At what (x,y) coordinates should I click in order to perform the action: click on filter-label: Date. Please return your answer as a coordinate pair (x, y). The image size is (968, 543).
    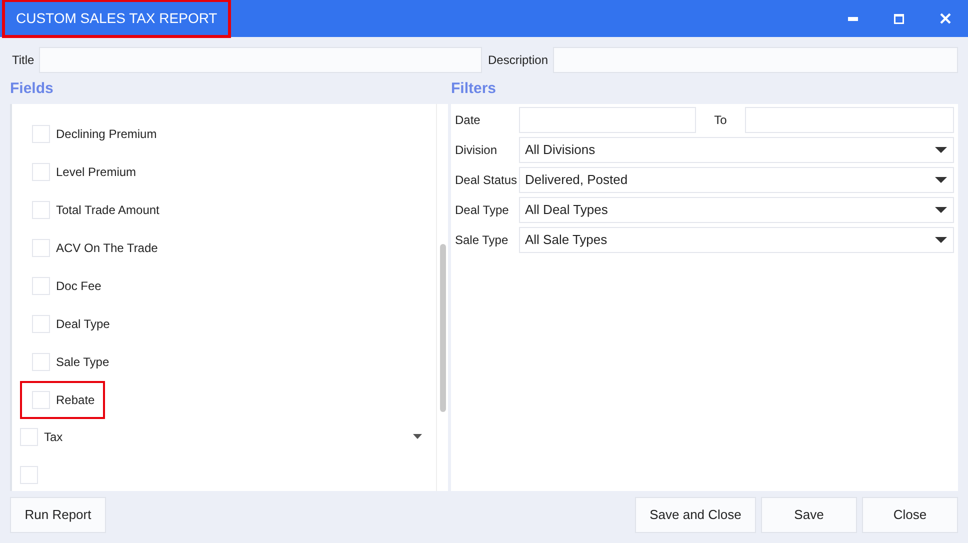
    Looking at the image, I should click on (468, 120).